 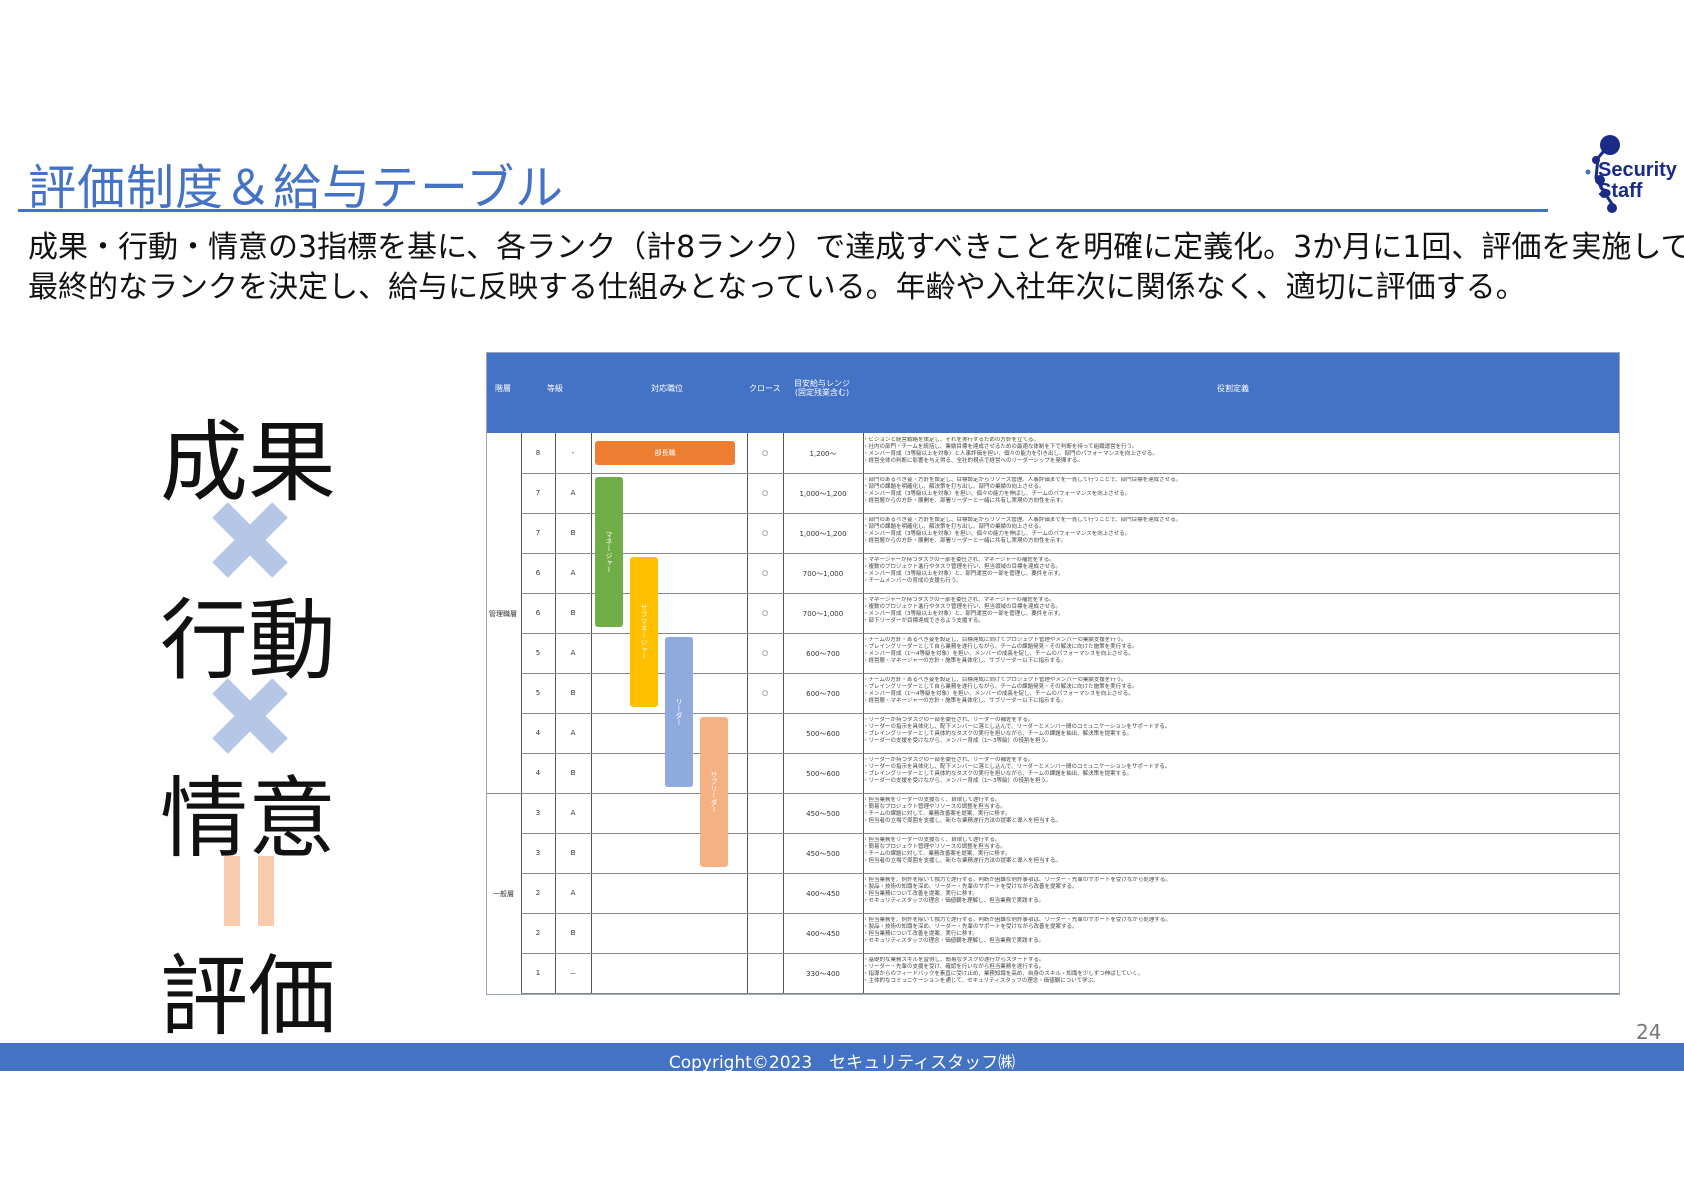 I want to click on grade-sub: -, so click(x=573, y=453).